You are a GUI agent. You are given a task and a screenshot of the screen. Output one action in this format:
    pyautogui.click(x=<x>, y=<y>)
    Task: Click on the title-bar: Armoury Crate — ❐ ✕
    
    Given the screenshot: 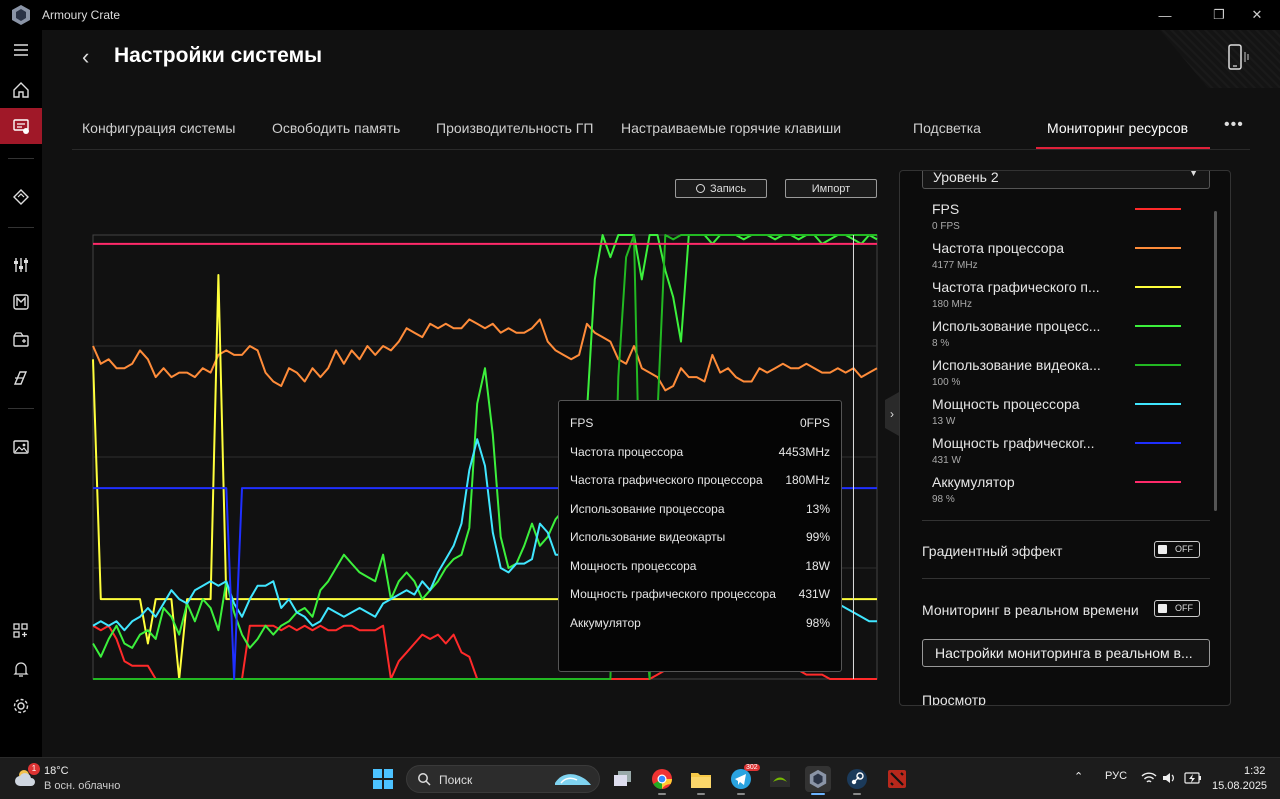 What is the action you would take?
    pyautogui.click(x=640, y=15)
    